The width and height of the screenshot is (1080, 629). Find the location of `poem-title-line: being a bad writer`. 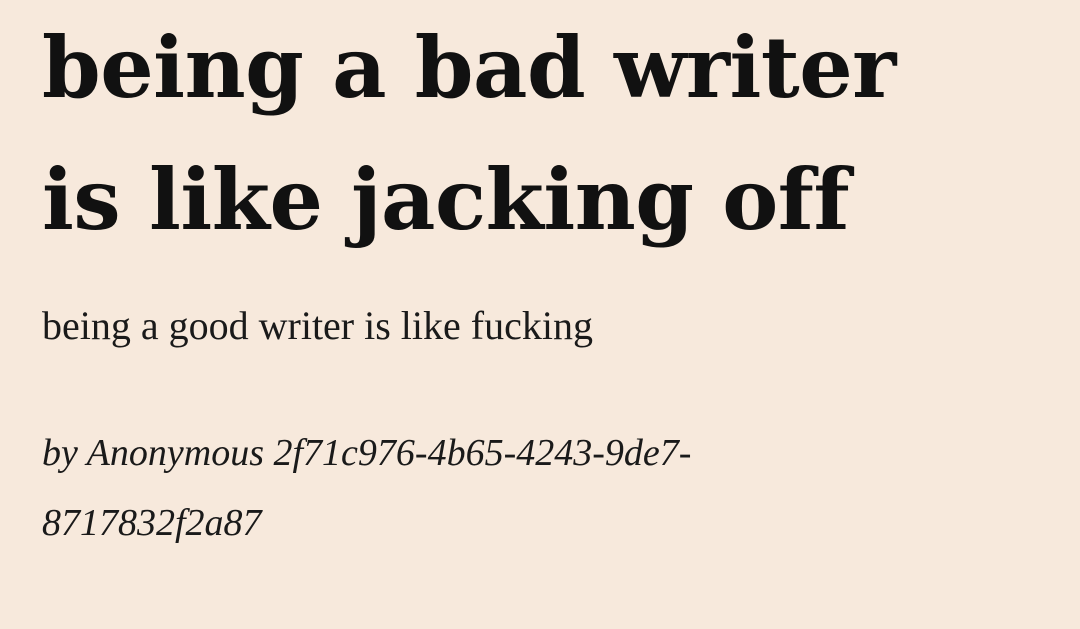

poem-title-line: being a bad writer is located at coordinates (469, 67).